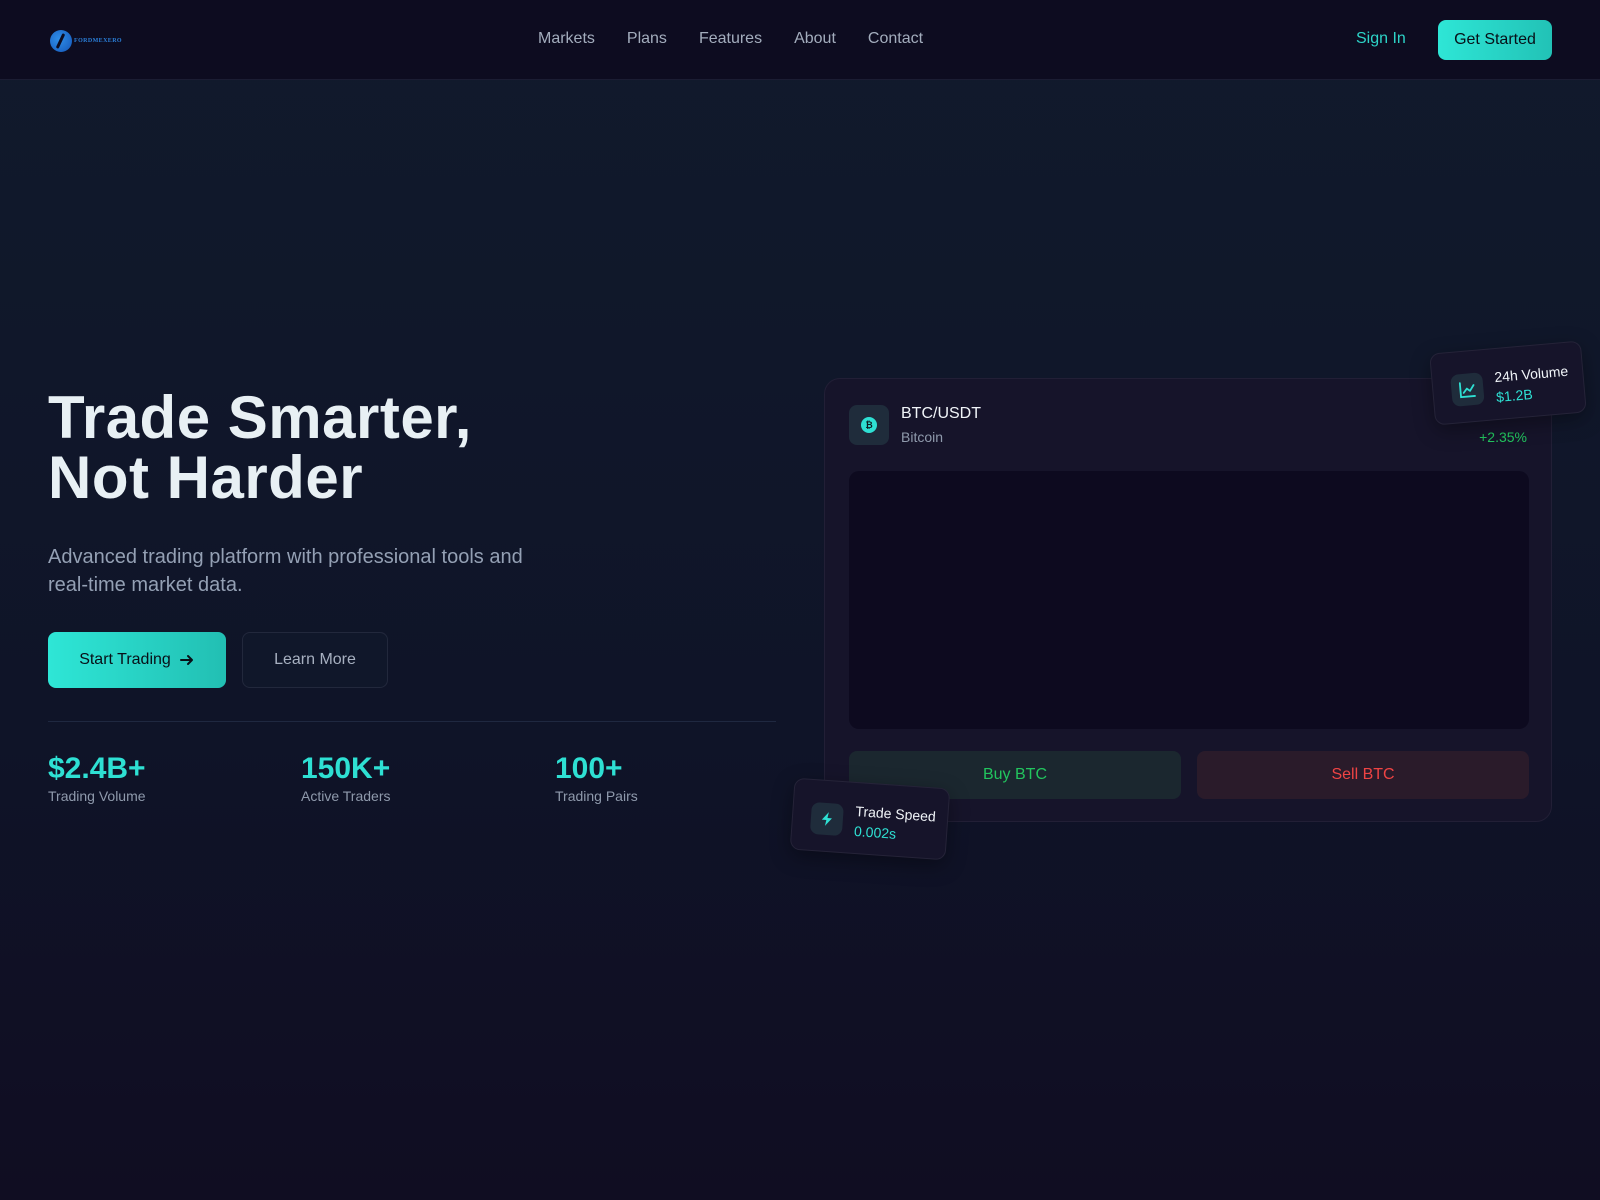 This screenshot has width=1600, height=1200. What do you see at coordinates (1503, 437) in the screenshot?
I see `price-change: +2.35%` at bounding box center [1503, 437].